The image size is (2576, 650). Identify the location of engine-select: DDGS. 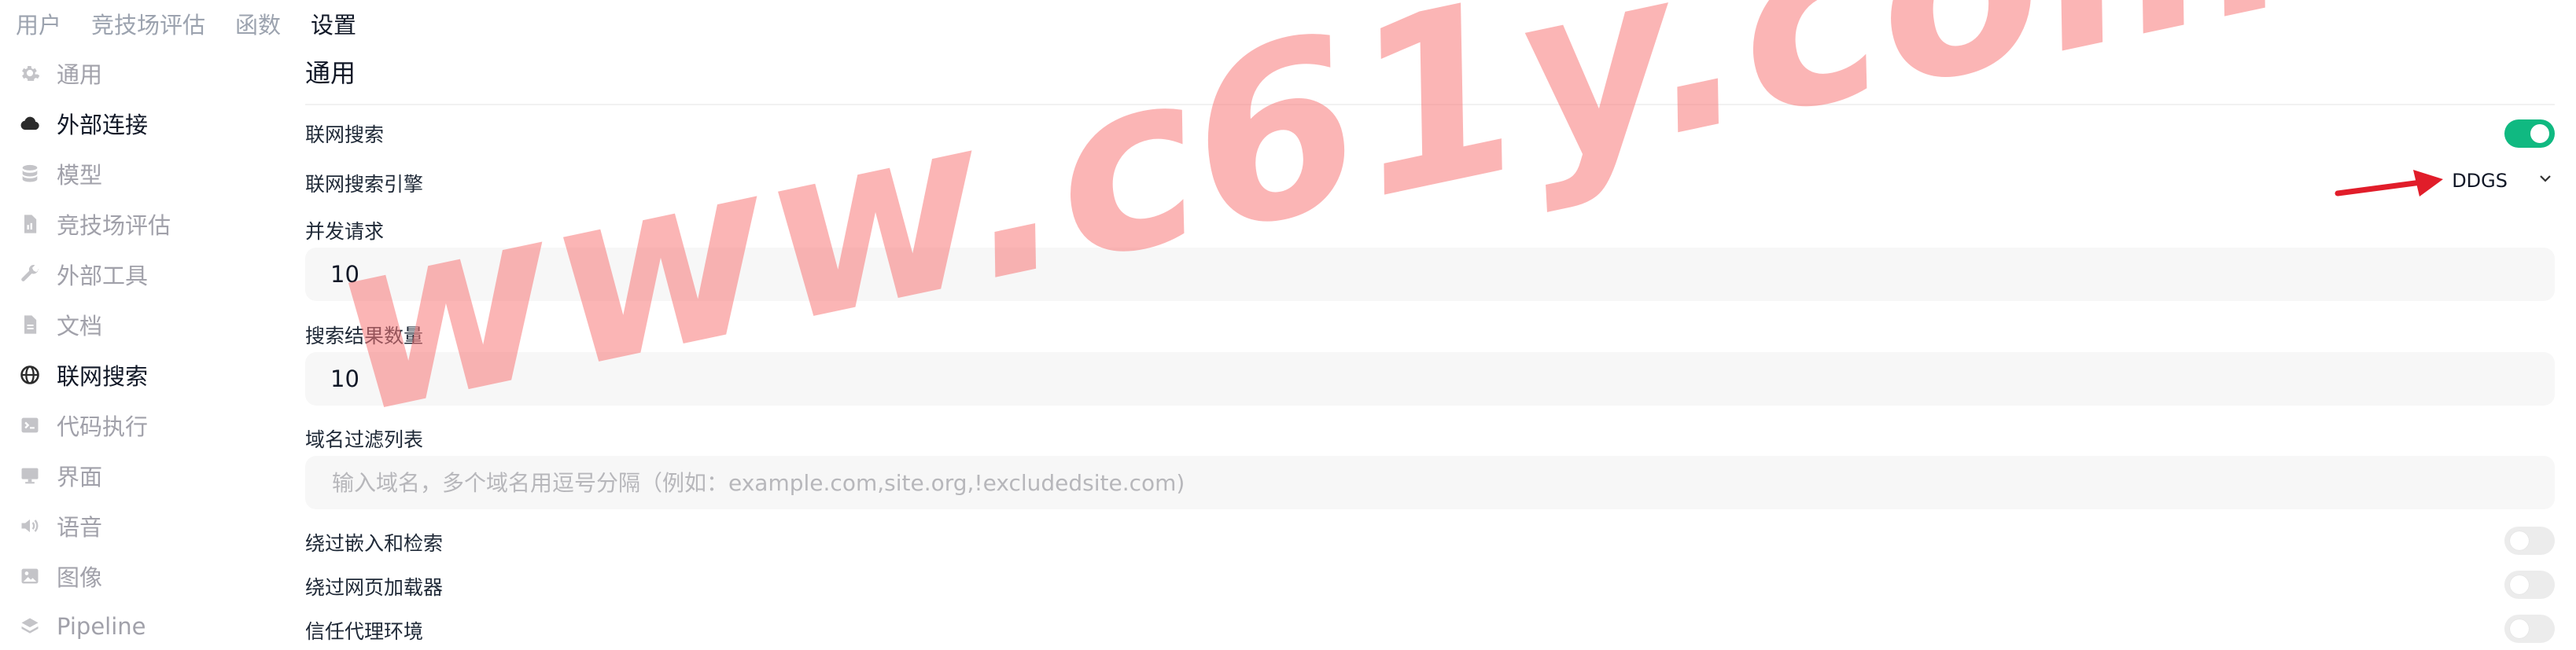
(2503, 181).